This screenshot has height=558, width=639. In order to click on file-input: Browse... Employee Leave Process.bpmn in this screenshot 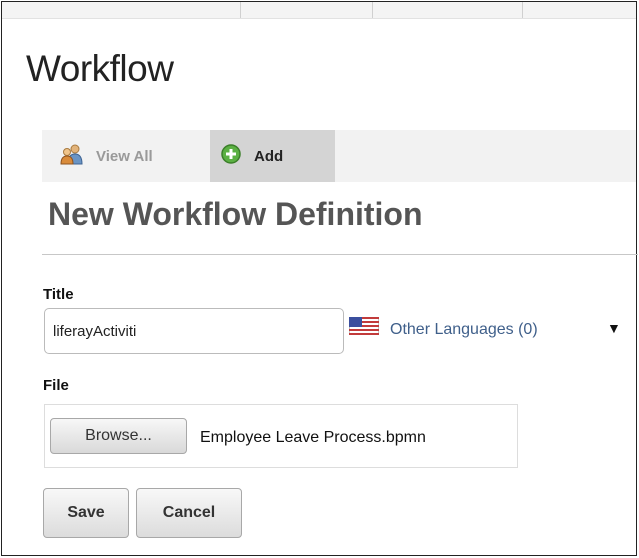, I will do `click(281, 436)`.